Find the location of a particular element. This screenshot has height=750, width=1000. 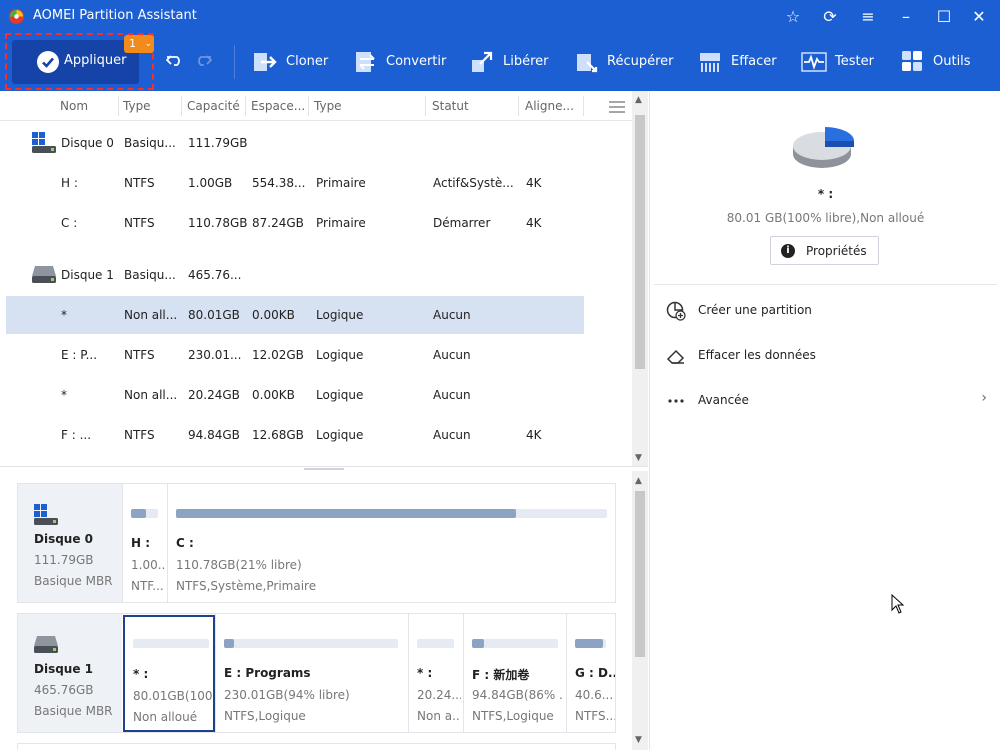

pending-count: 1 is located at coordinates (132, 43).